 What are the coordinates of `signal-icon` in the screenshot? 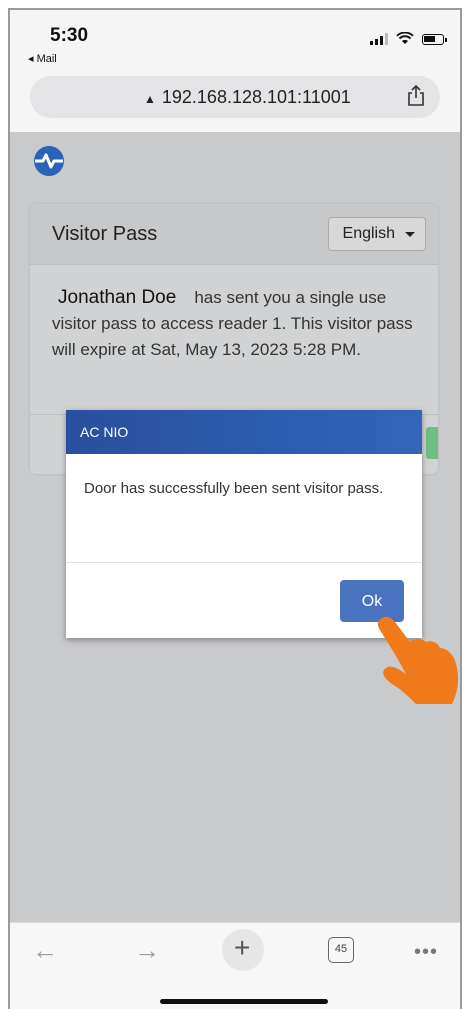 It's located at (379, 39).